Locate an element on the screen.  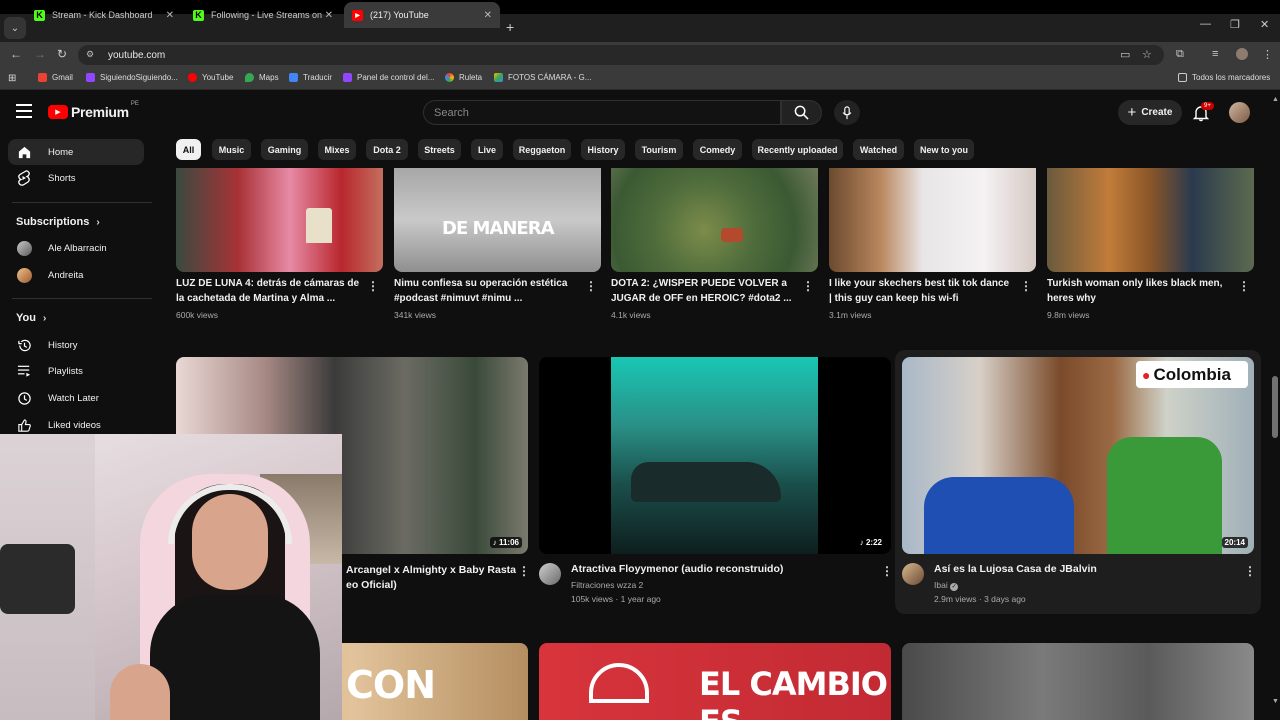
chip-streets: Streets is located at coordinates (439, 149).